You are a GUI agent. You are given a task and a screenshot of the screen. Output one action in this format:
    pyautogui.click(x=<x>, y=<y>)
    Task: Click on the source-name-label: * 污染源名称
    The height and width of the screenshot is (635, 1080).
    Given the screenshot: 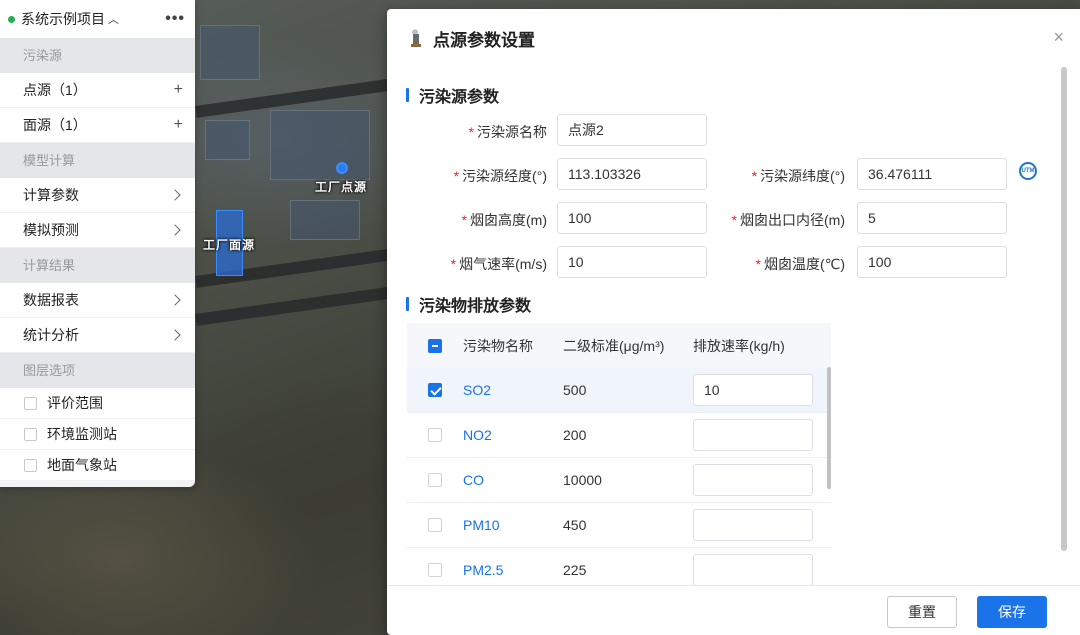 What is the action you would take?
    pyautogui.click(x=507, y=132)
    